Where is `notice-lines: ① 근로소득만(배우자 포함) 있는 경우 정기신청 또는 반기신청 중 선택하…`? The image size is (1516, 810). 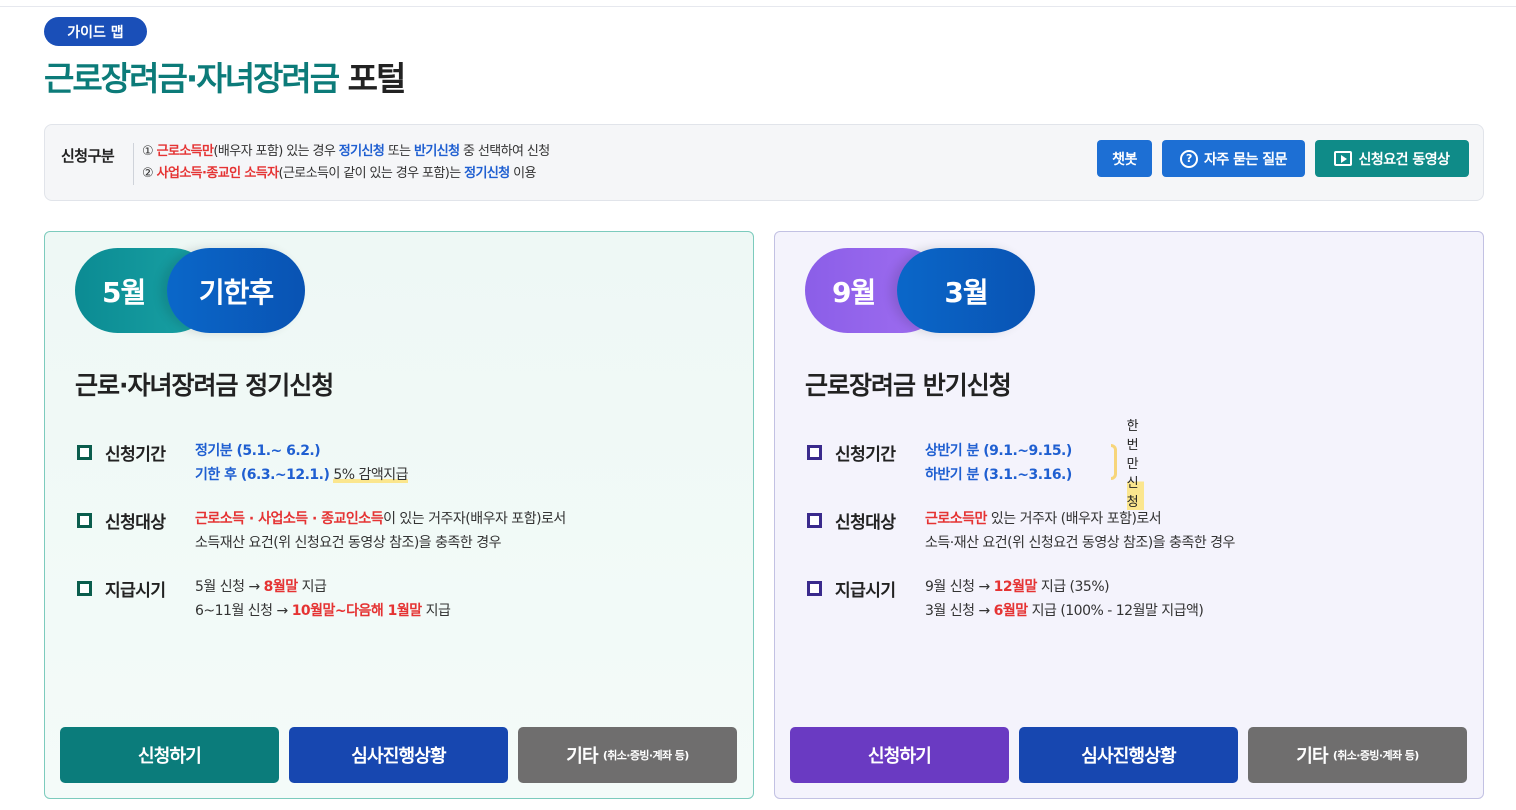
notice-lines: ① 근로소득만(배우자 포함) 있는 경우 정기신청 또는 반기신청 중 선택하… is located at coordinates (346, 163).